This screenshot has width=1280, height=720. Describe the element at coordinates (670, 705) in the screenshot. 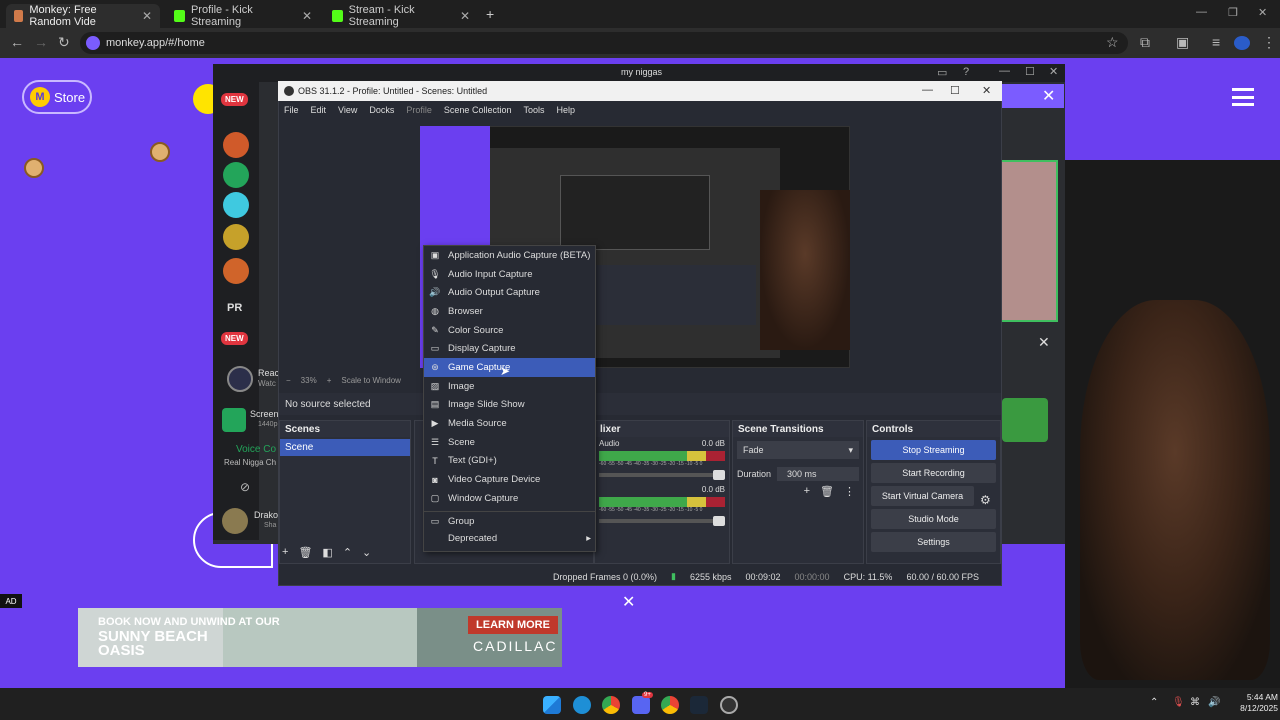

I see `chrome-profile-icon` at that location.